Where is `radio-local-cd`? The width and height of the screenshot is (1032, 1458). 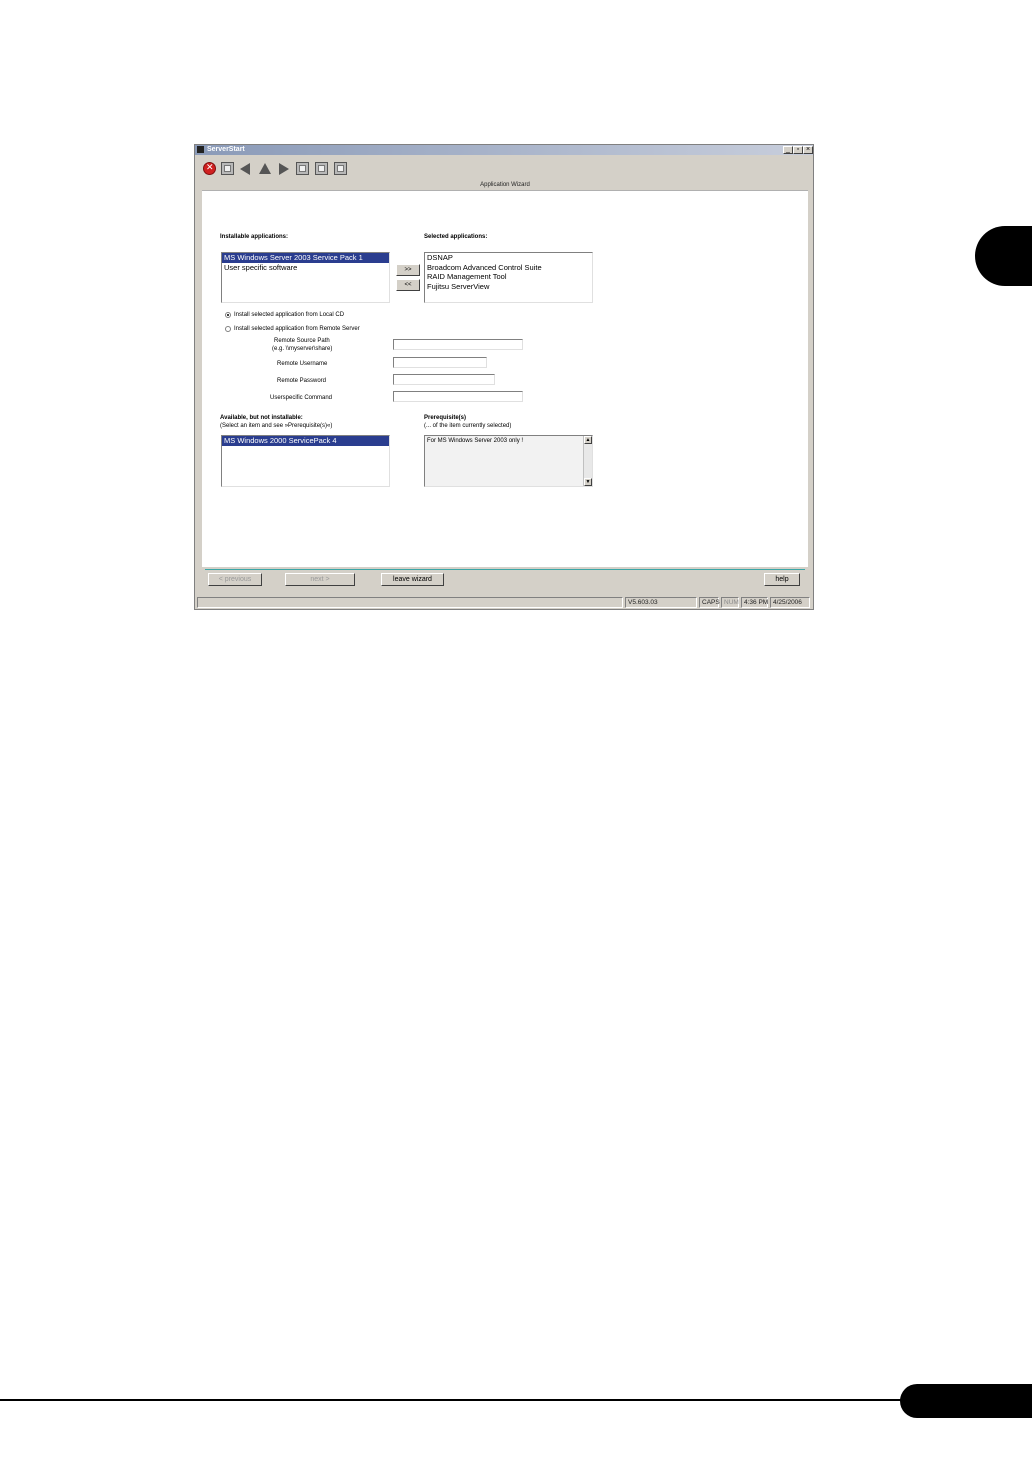
radio-local-cd is located at coordinates (228, 315).